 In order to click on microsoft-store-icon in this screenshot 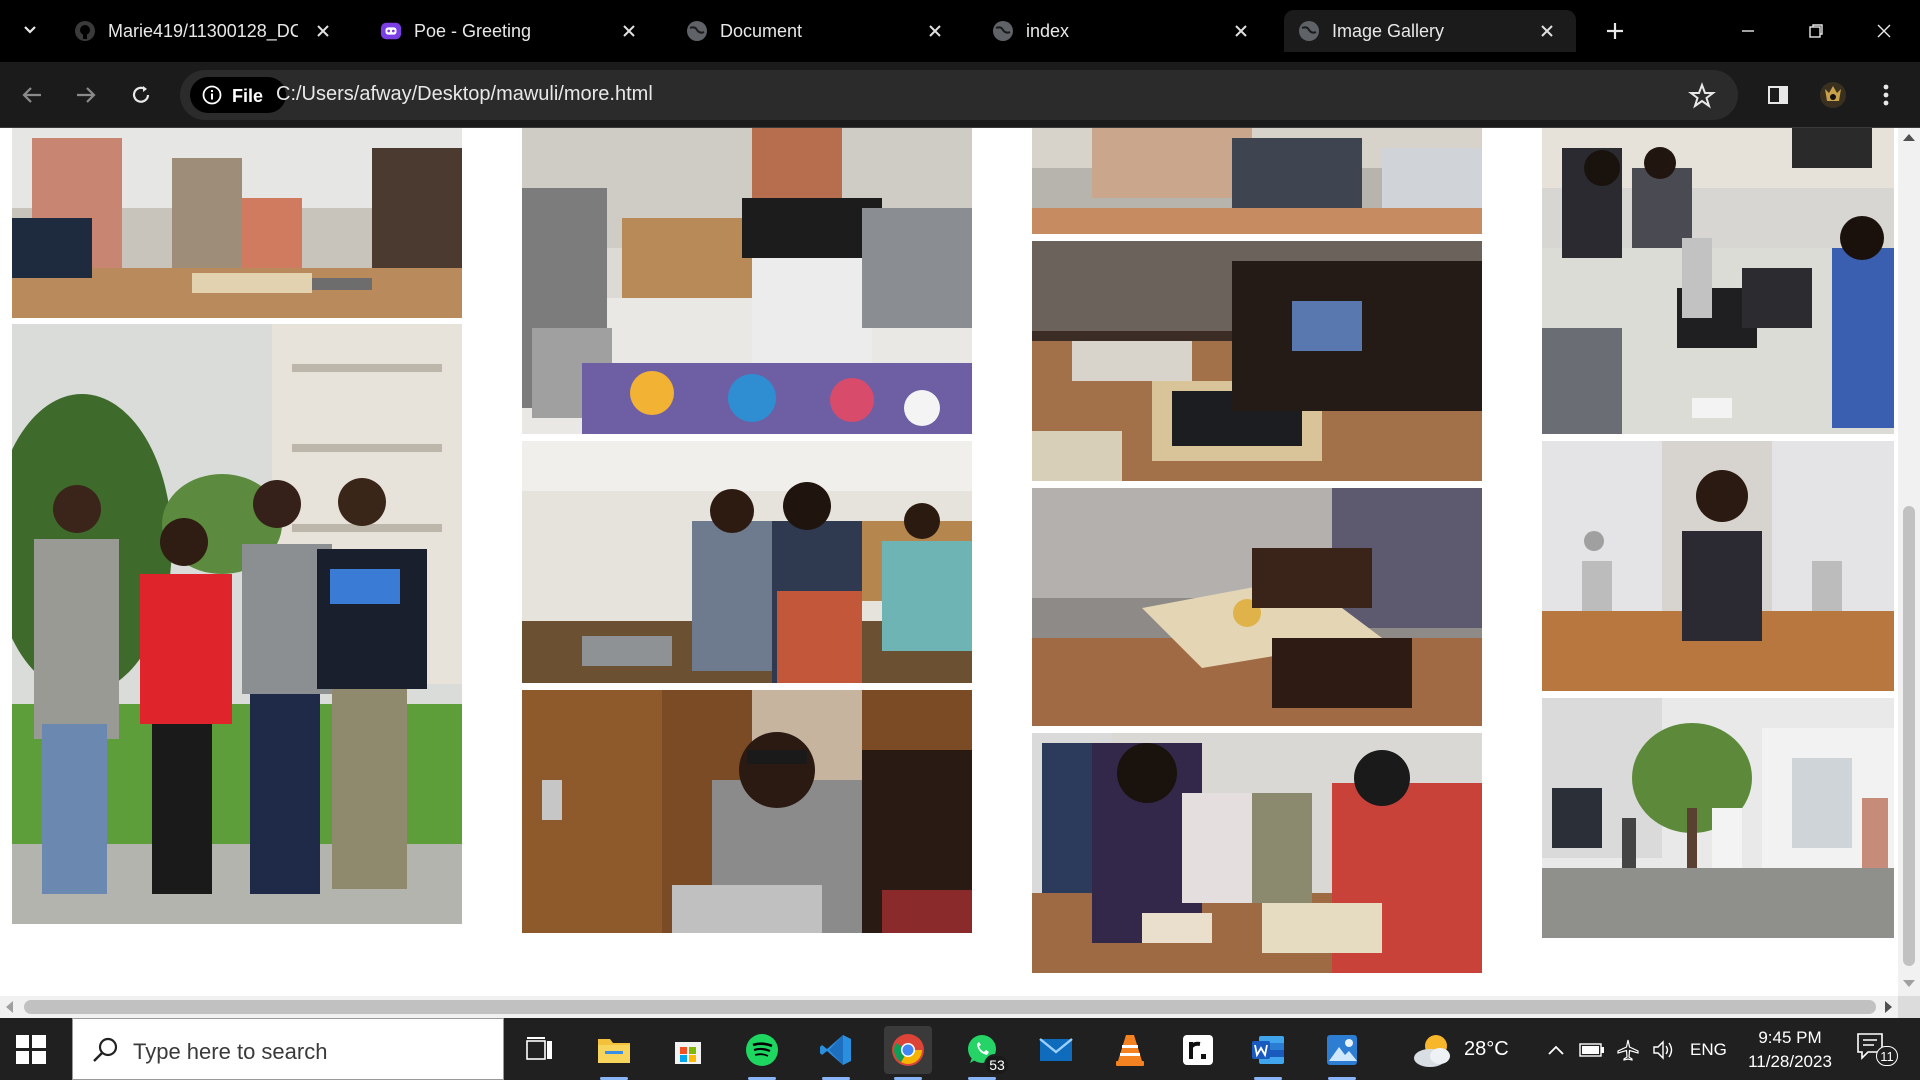, I will do `click(688, 1050)`.